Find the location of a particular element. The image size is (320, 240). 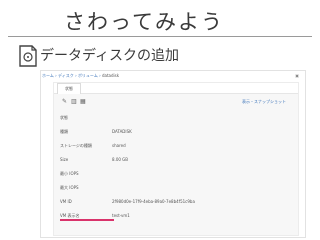

property-value: DATADISK is located at coordinates (122, 131).